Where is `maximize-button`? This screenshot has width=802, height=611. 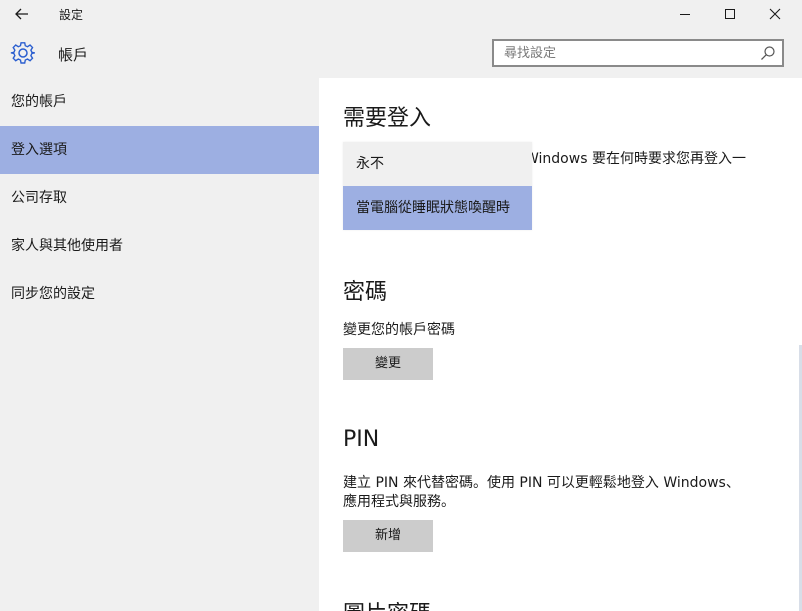
maximize-button is located at coordinates (730, 14).